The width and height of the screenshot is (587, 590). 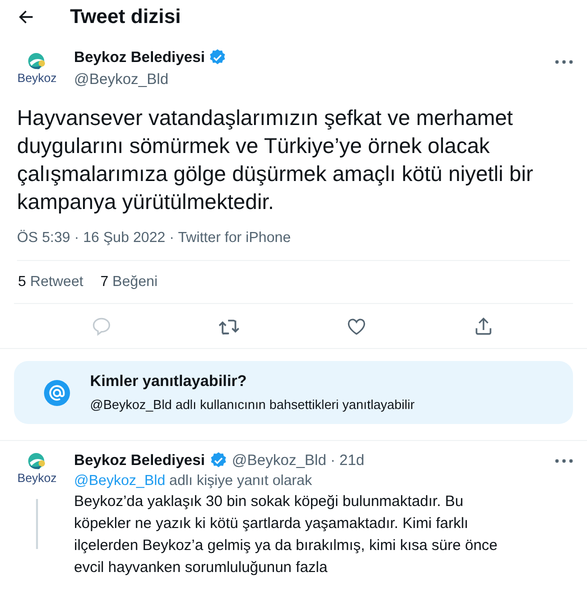 I want to click on tweet-time: 21d, so click(x=351, y=460).